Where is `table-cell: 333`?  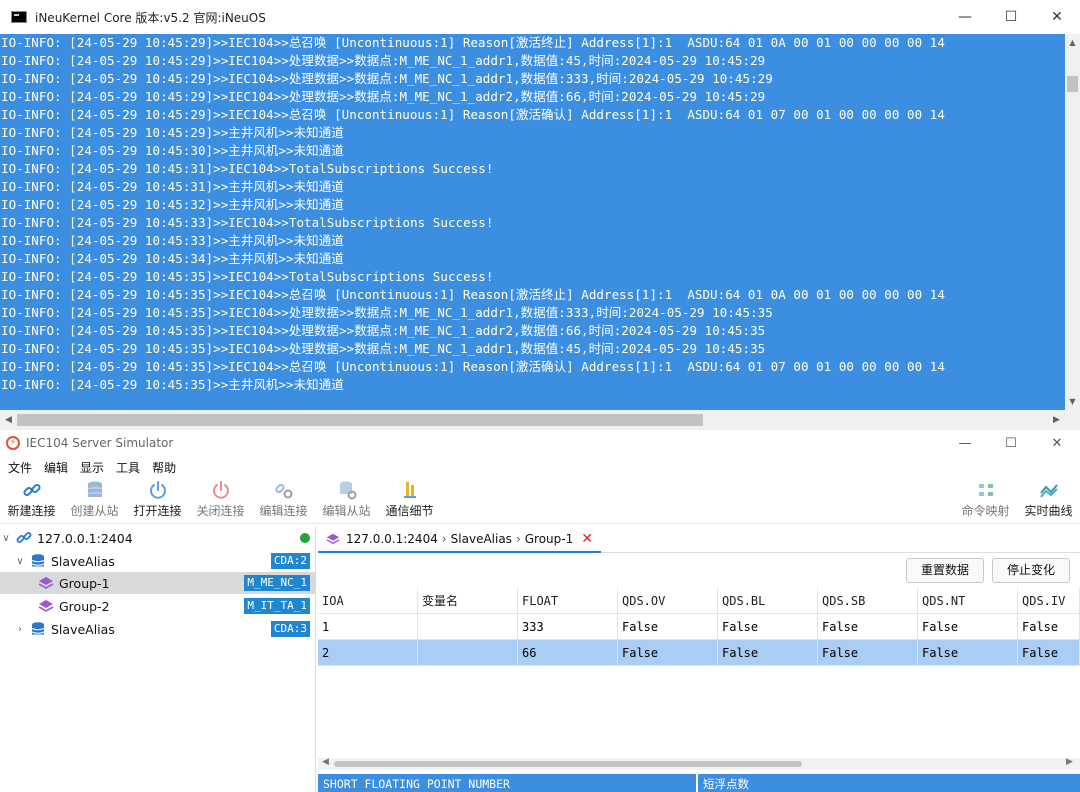
table-cell: 333 is located at coordinates (568, 627).